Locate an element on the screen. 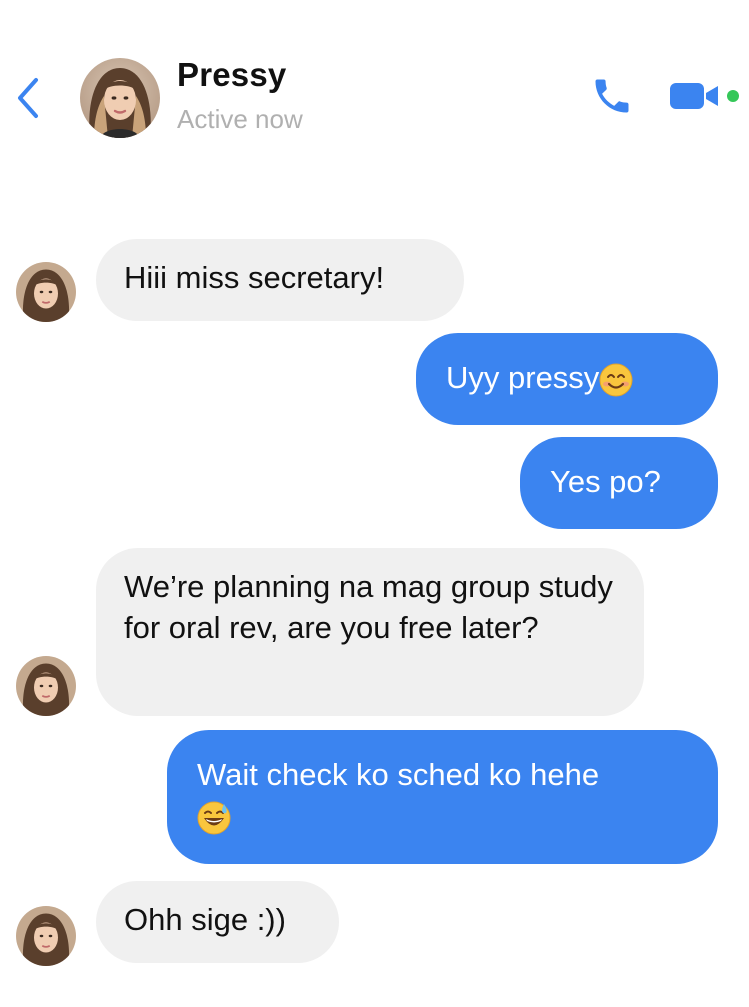 This screenshot has height=1007, width=749. grinning-sweat-emoji-icon is located at coordinates (214, 818).